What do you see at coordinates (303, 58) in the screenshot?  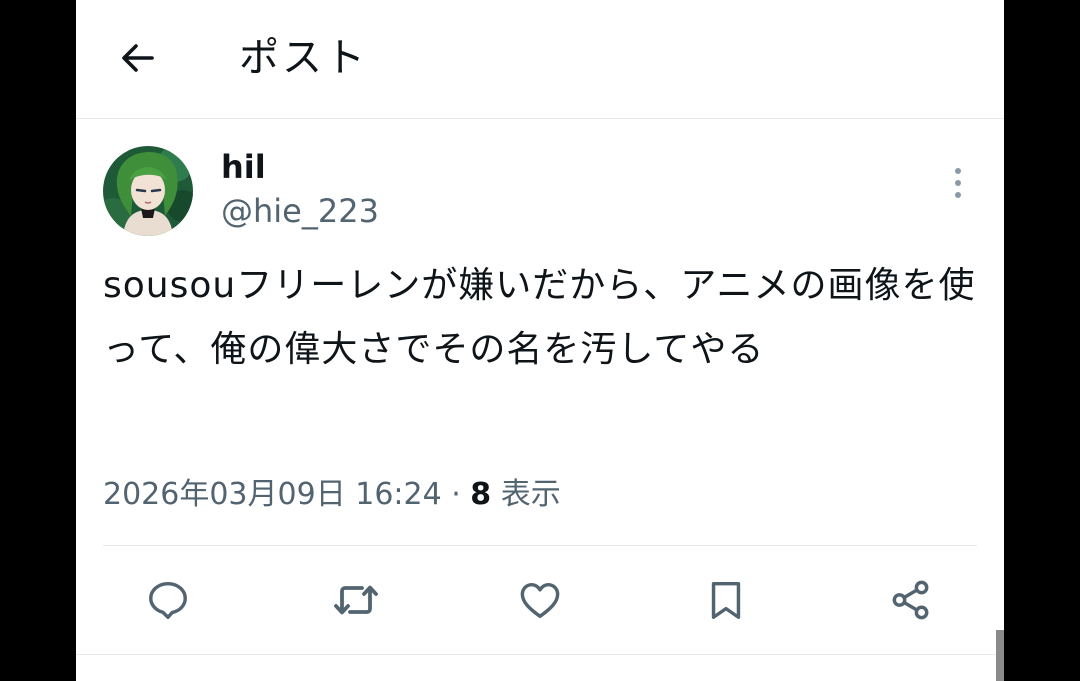 I see `page-title: ポスト` at bounding box center [303, 58].